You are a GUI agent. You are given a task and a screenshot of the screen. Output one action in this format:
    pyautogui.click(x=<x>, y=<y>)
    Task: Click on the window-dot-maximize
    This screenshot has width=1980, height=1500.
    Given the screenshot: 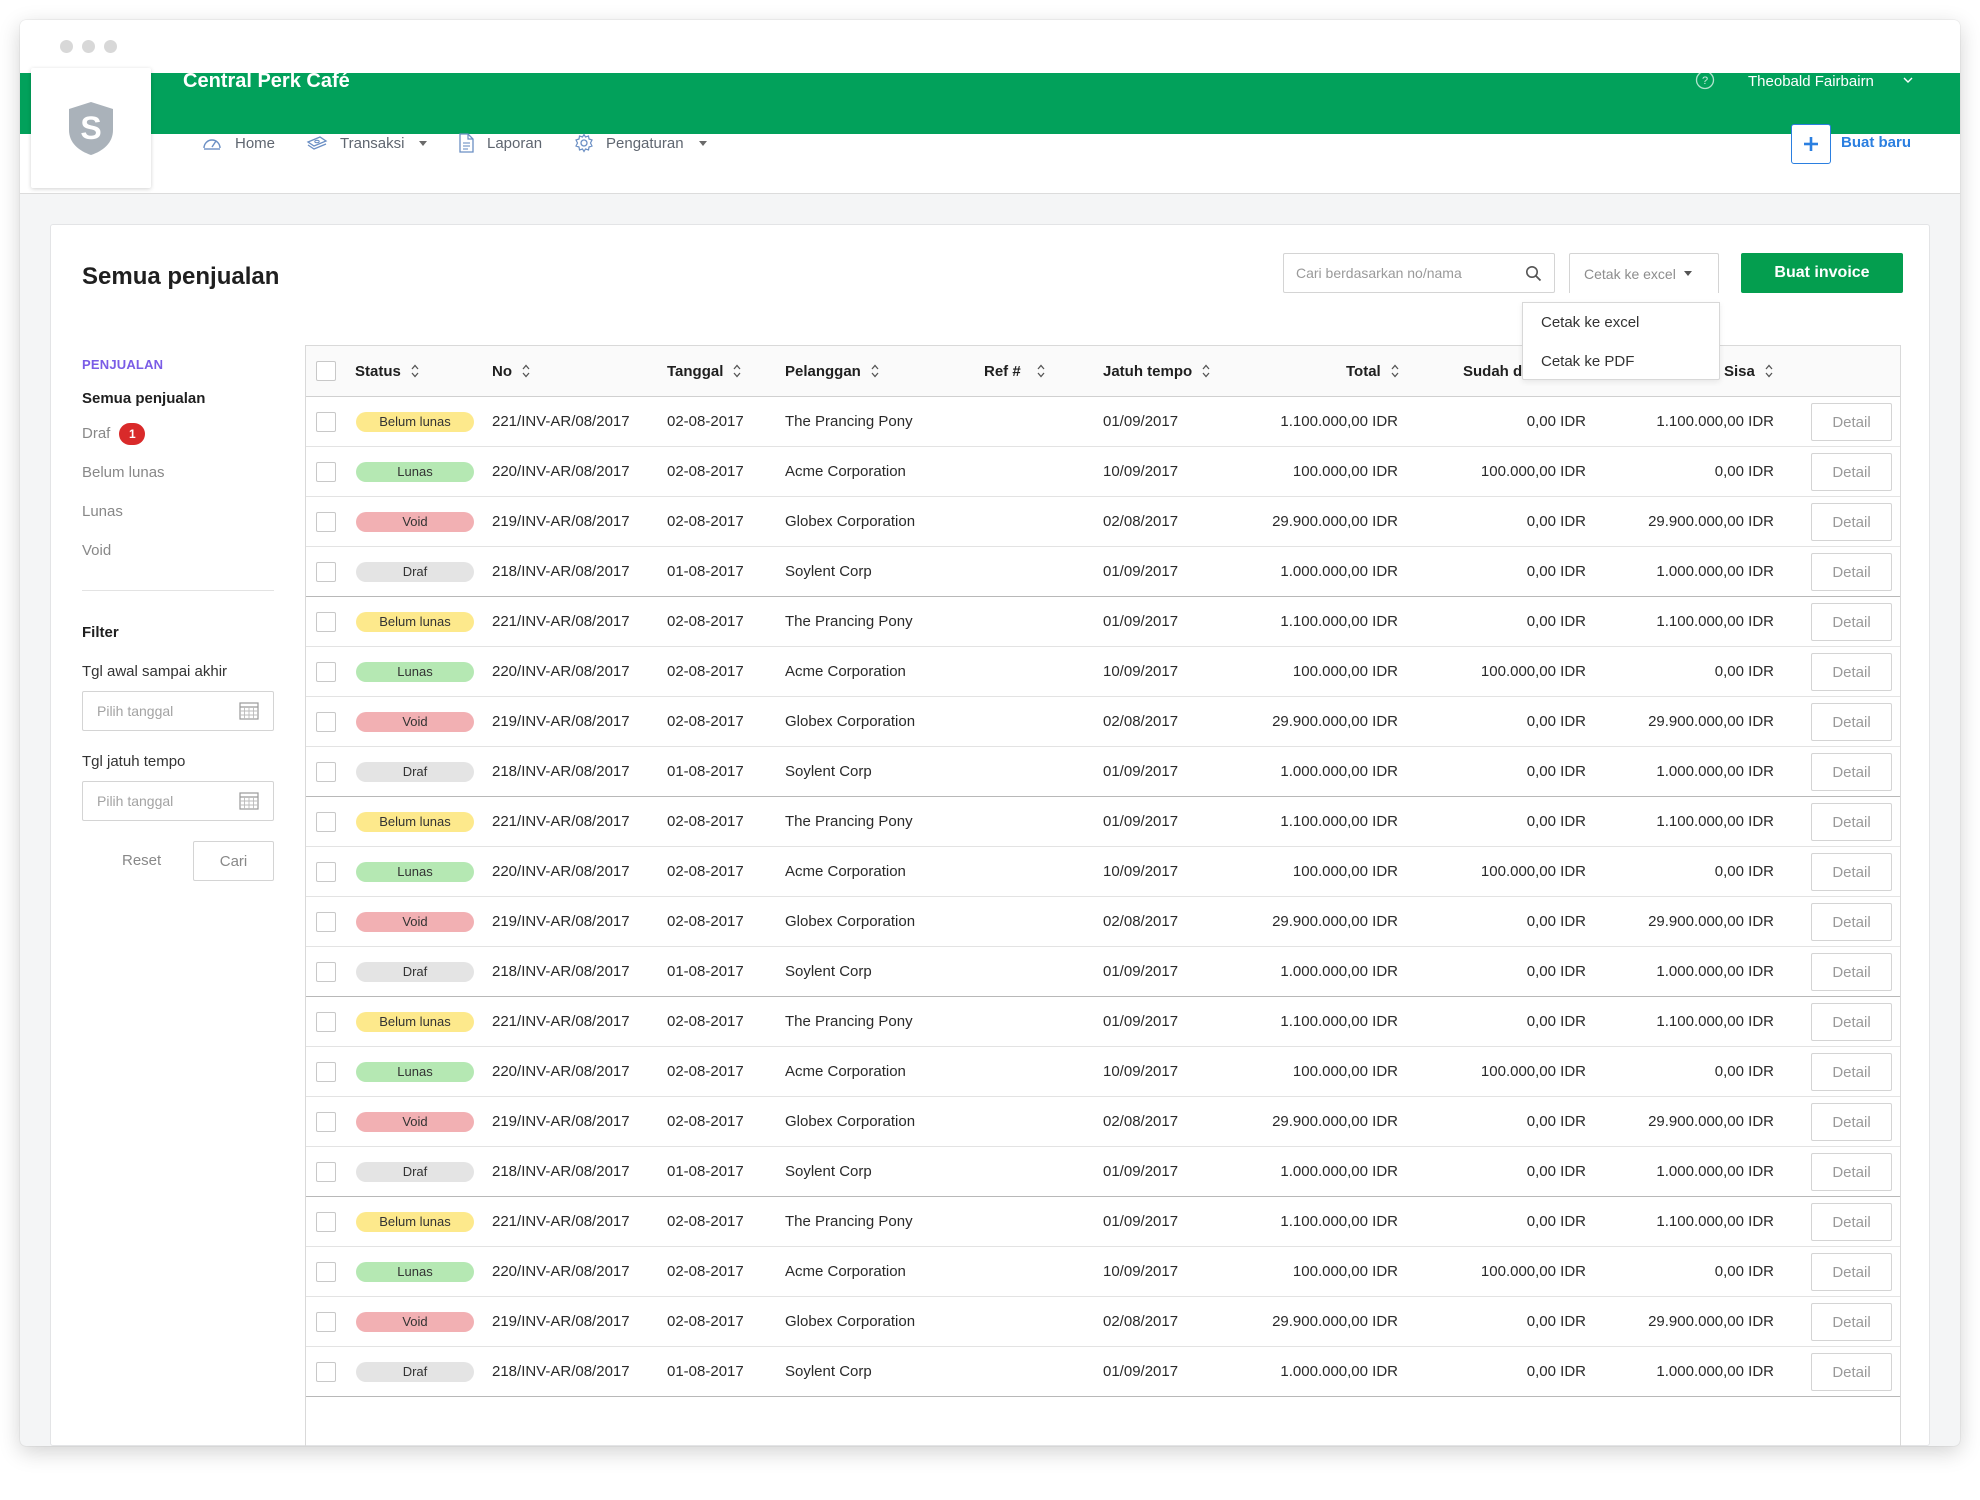 What is the action you would take?
    pyautogui.click(x=110, y=46)
    